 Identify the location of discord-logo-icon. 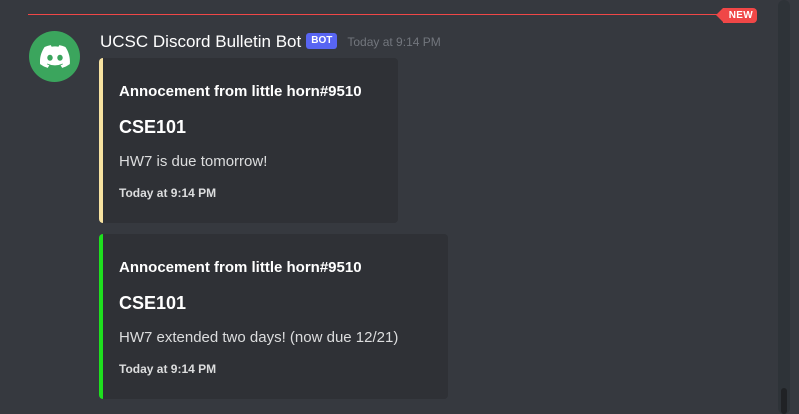
(54, 56).